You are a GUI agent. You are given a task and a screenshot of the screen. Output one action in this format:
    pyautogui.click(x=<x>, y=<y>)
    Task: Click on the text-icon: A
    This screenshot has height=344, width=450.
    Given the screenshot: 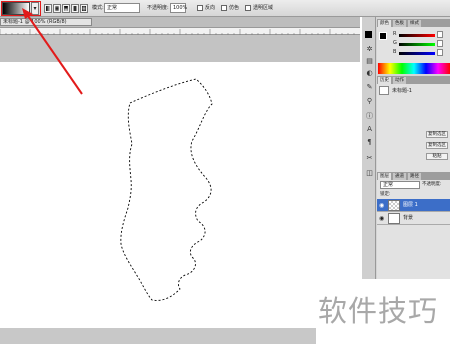 What is the action you would take?
    pyautogui.click(x=369, y=129)
    